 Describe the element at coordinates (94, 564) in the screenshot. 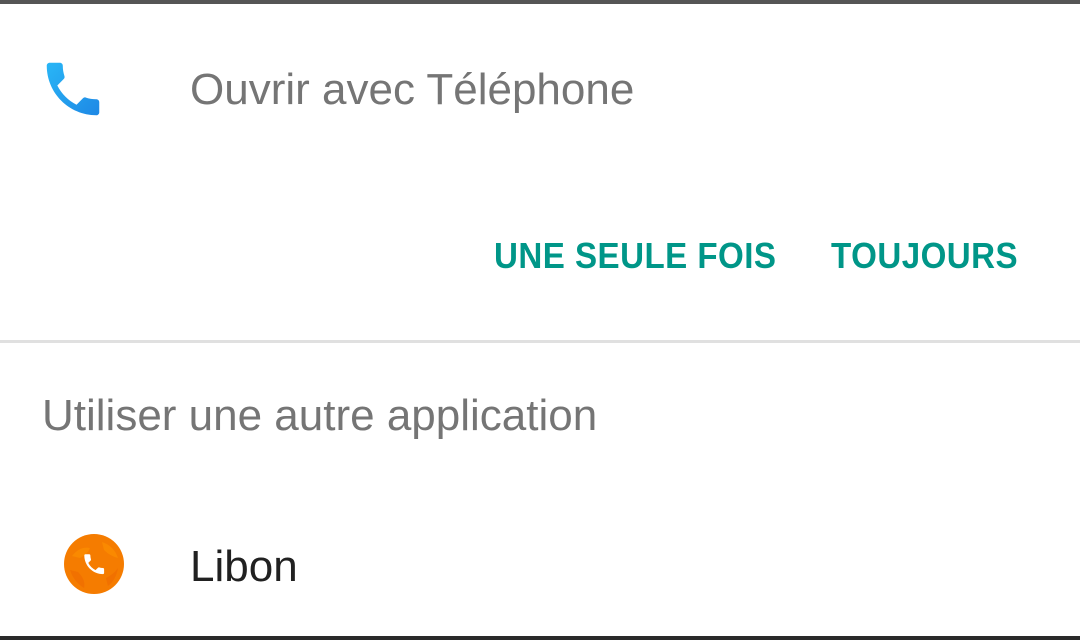

I see `libon-app-icon` at that location.